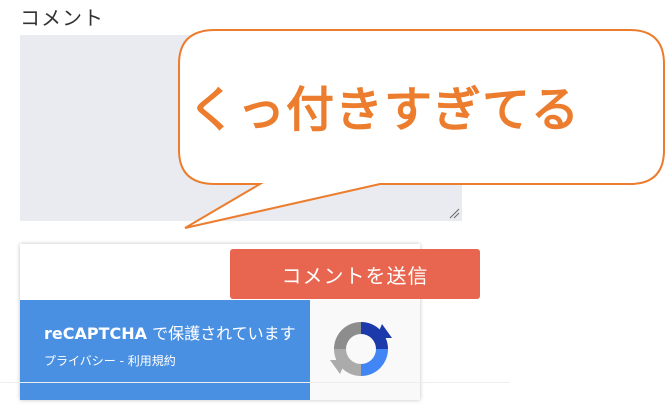 The height and width of the screenshot is (408, 666). I want to click on resize-handle-icon, so click(454, 213).